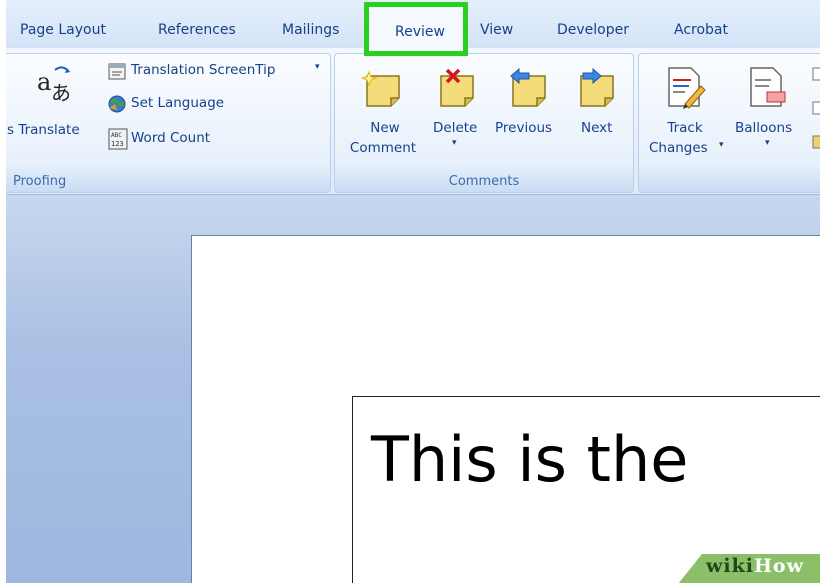 This screenshot has width=820, height=583. Describe the element at coordinates (678, 148) in the screenshot. I see `track-changes-label-2: Changes` at that location.